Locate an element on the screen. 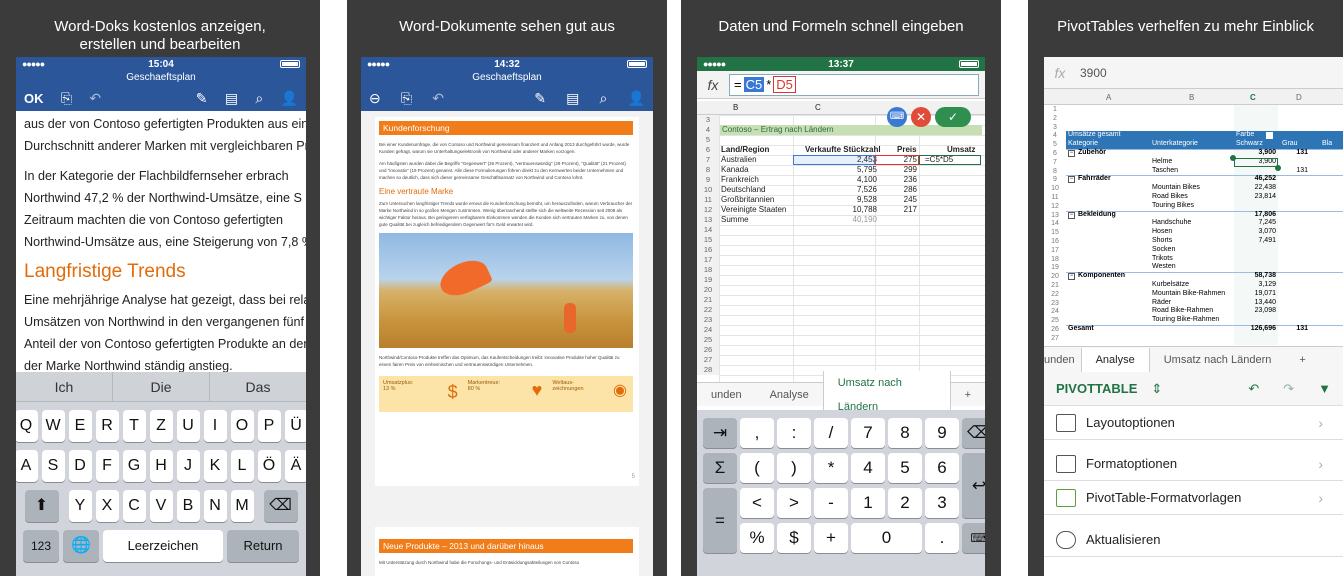 The width and height of the screenshot is (1343, 576). num-key: Σ is located at coordinates (720, 468).